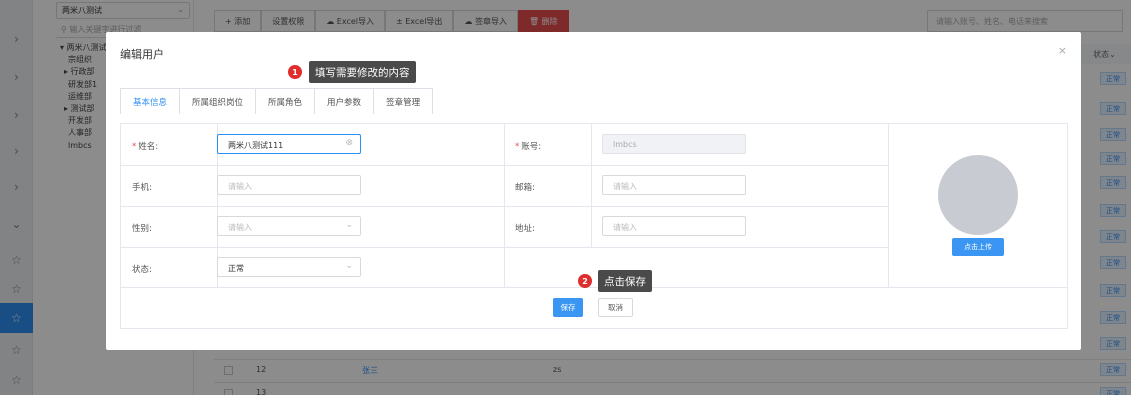 This screenshot has width=1131, height=395. What do you see at coordinates (674, 185) in the screenshot?
I see `email-field: 请输入` at bounding box center [674, 185].